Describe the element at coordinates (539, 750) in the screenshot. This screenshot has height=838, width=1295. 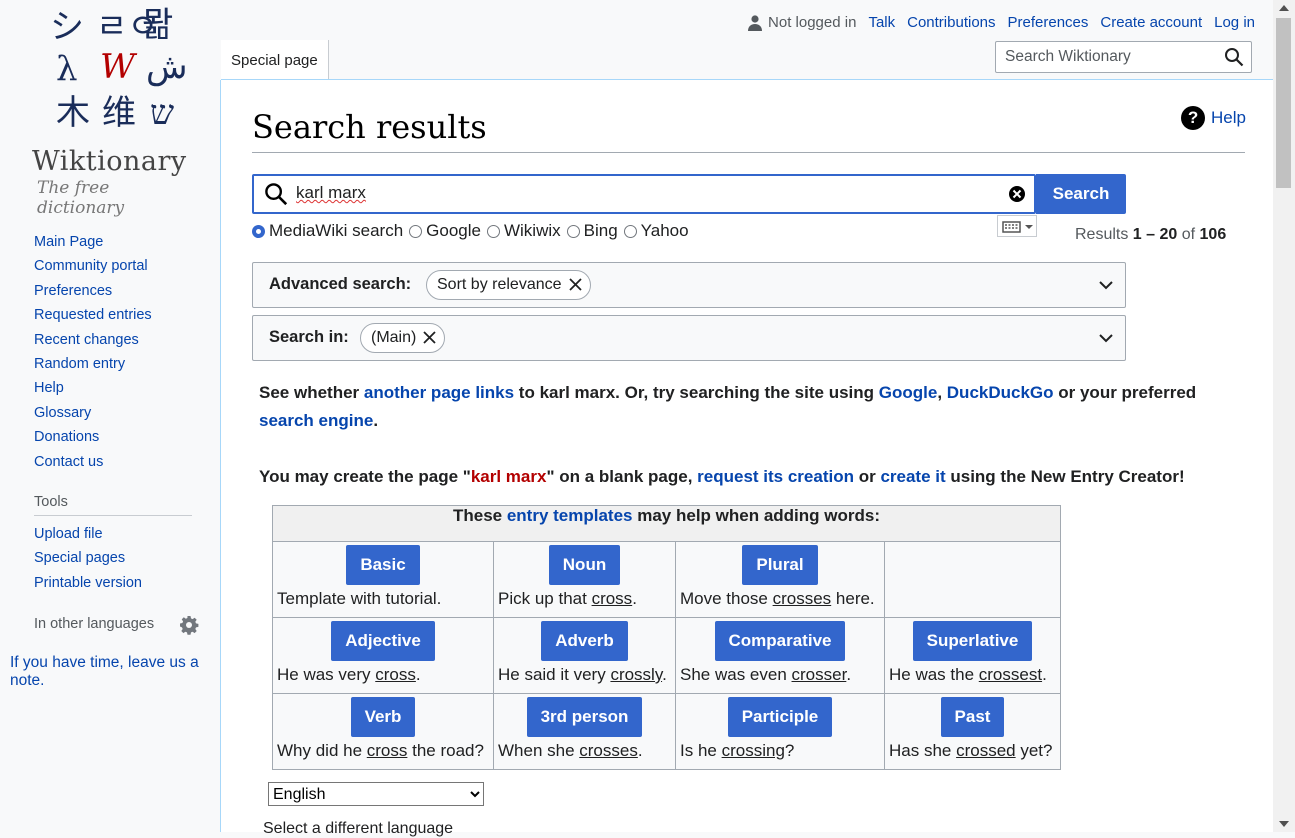
I see `text: When she` at that location.